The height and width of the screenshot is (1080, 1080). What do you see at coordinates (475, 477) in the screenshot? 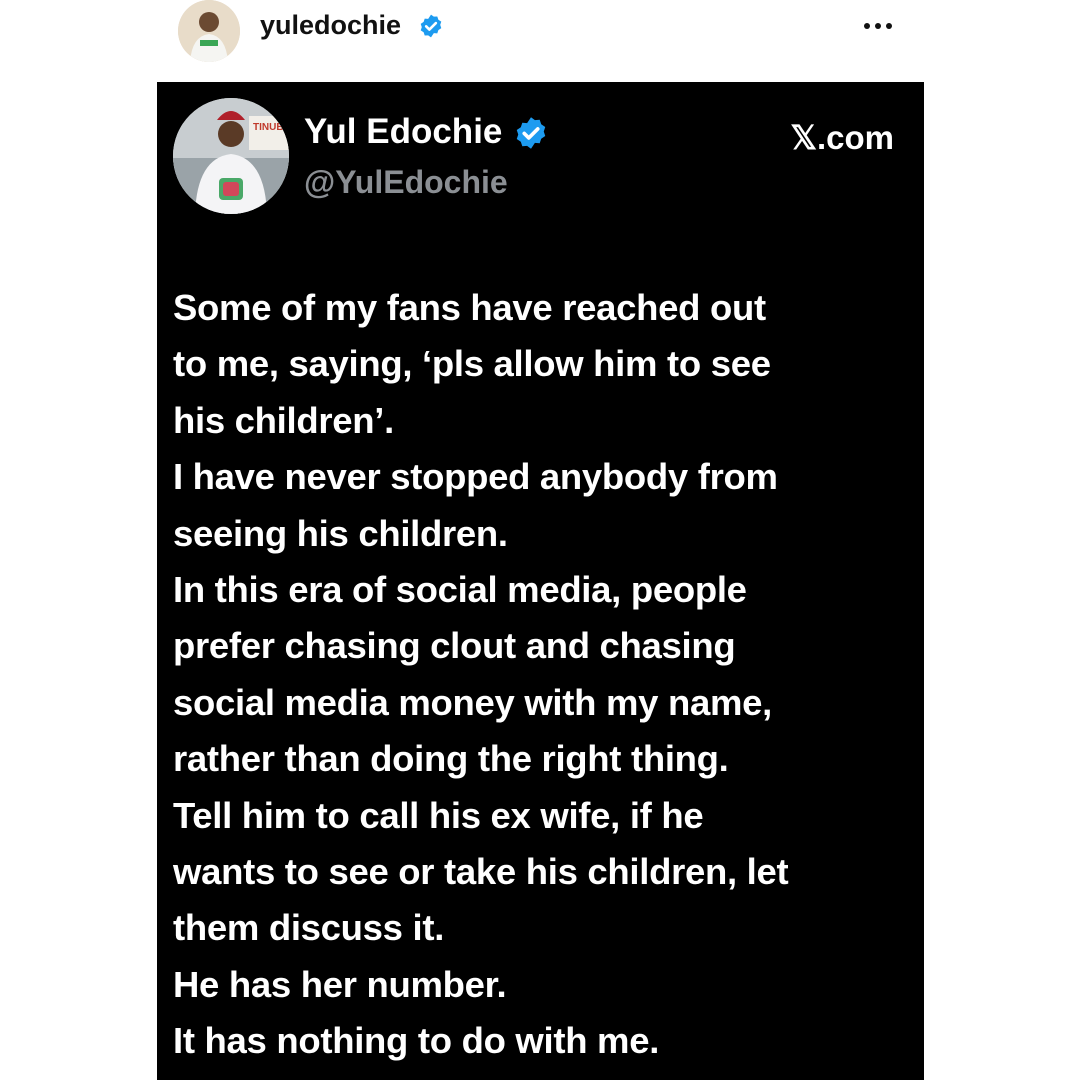
I see `tweet-text-line: I have never stopped anybody from` at bounding box center [475, 477].